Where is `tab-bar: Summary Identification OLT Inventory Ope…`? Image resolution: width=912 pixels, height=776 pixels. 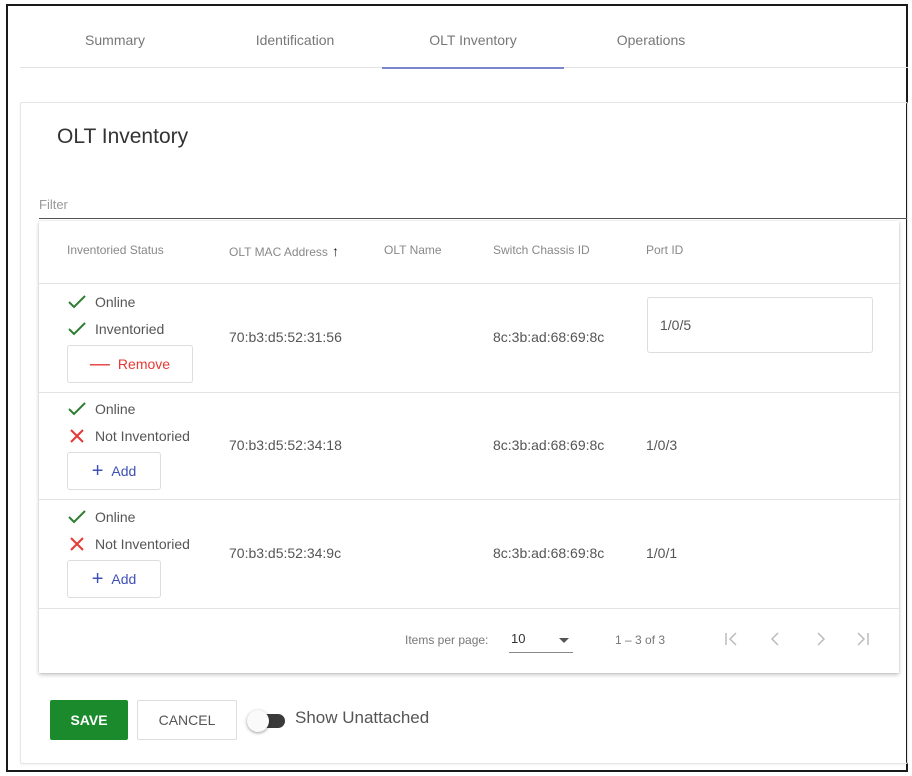 tab-bar: Summary Identification OLT Inventory Ope… is located at coordinates (464, 37).